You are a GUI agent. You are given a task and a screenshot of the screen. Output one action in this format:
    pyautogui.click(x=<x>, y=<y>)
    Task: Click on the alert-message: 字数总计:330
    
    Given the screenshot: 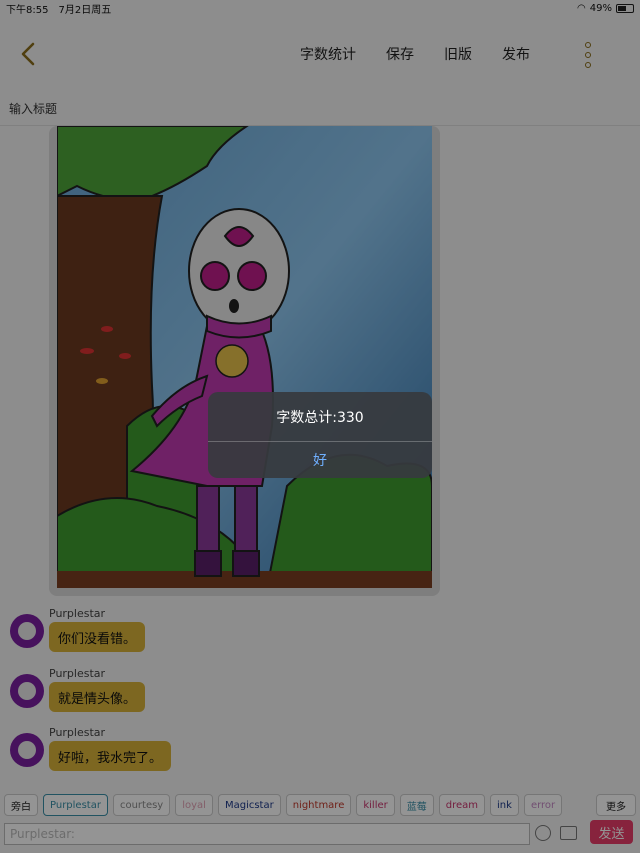 What is the action you would take?
    pyautogui.click(x=320, y=417)
    